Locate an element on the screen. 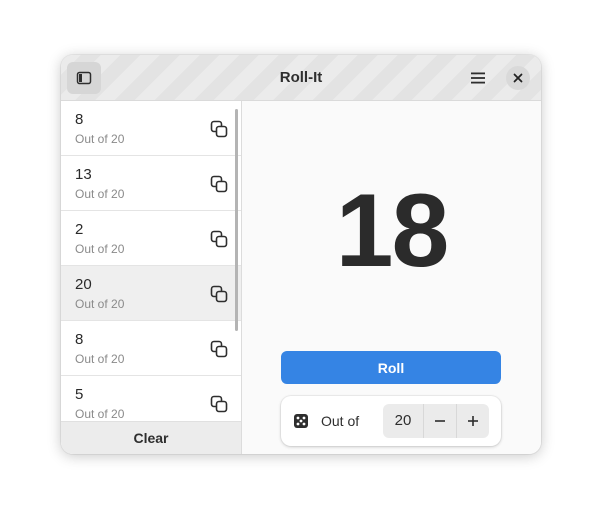 The image size is (602, 522). headerbar: Roll-It is located at coordinates (301, 78).